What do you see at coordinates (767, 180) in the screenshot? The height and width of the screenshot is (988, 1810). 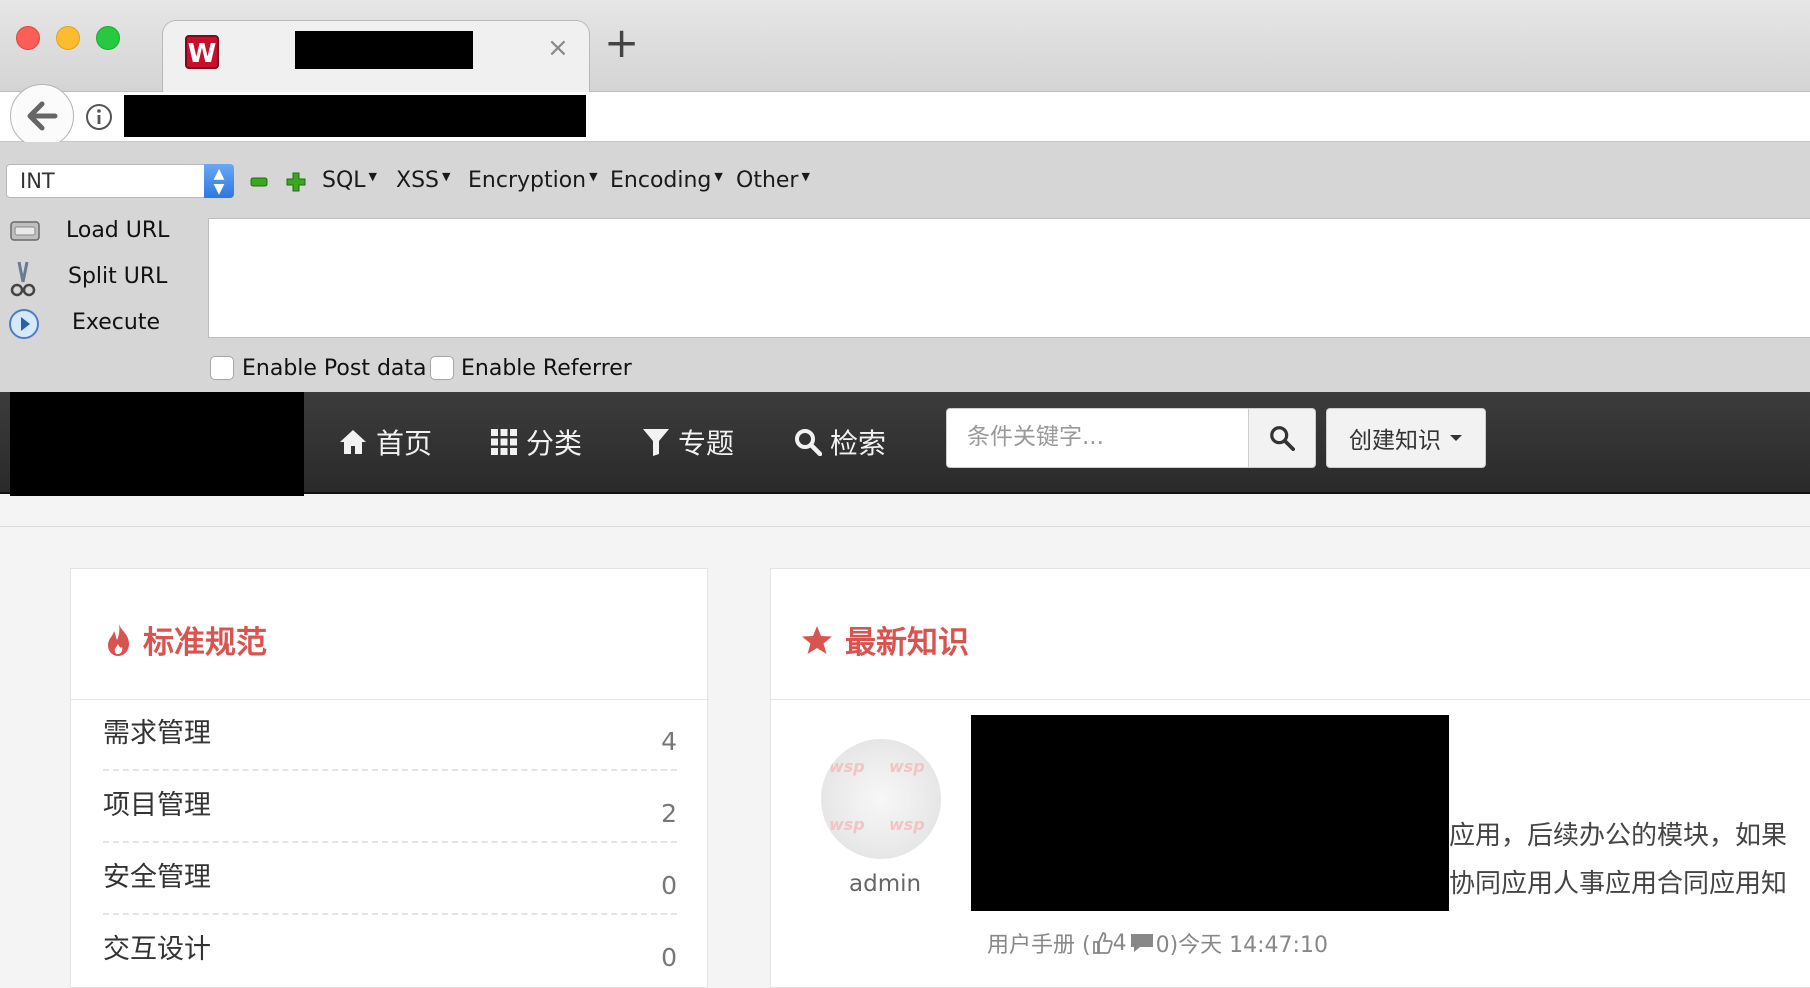 I see `menu-other-label: Other` at bounding box center [767, 180].